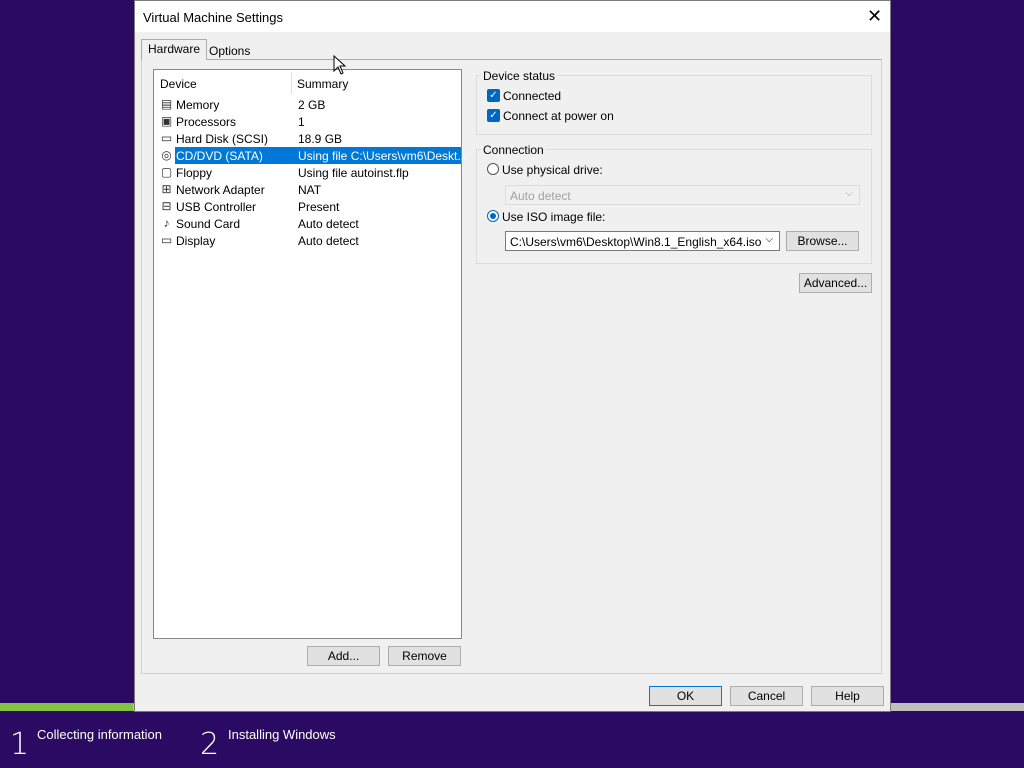 This screenshot has height=768, width=1024. Describe the element at coordinates (493, 95) in the screenshot. I see `connected-checkbox: ✓` at that location.